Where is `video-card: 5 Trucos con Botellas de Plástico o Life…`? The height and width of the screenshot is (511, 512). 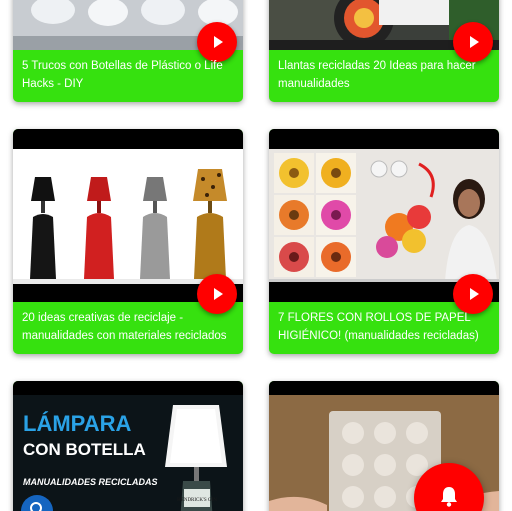 video-card: 5 Trucos con Botellas de Plástico o Life… is located at coordinates (128, 51).